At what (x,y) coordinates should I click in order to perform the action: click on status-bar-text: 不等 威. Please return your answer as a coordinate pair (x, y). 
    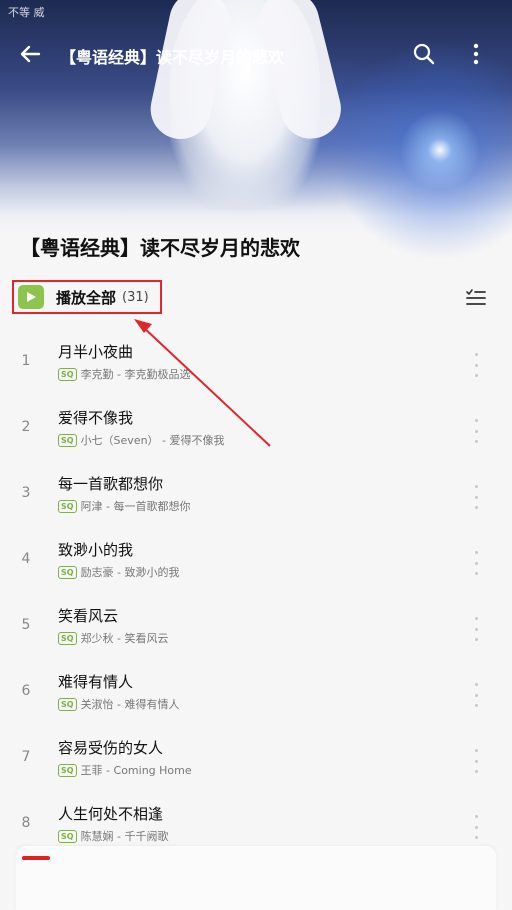
    Looking at the image, I should click on (26, 12).